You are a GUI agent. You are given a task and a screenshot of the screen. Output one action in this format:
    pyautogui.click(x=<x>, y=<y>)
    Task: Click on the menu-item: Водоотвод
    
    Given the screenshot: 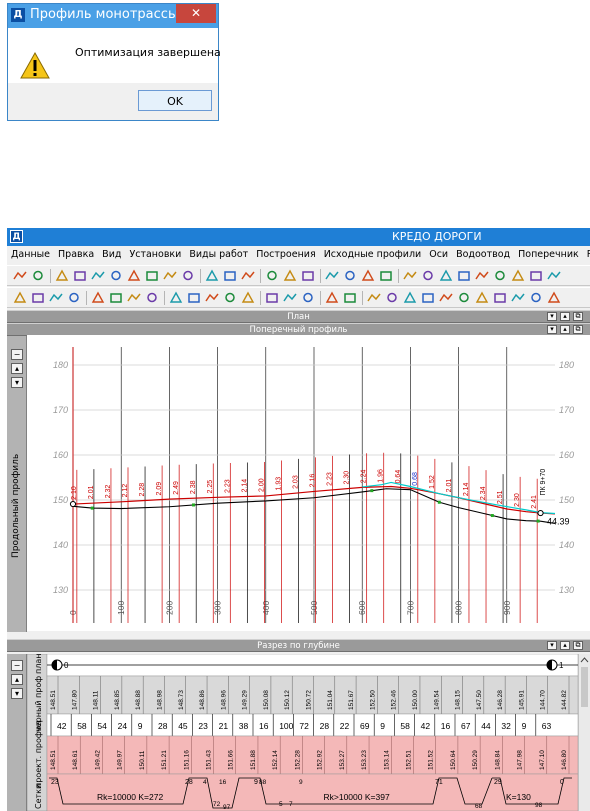 What is the action you would take?
    pyautogui.click(x=483, y=253)
    